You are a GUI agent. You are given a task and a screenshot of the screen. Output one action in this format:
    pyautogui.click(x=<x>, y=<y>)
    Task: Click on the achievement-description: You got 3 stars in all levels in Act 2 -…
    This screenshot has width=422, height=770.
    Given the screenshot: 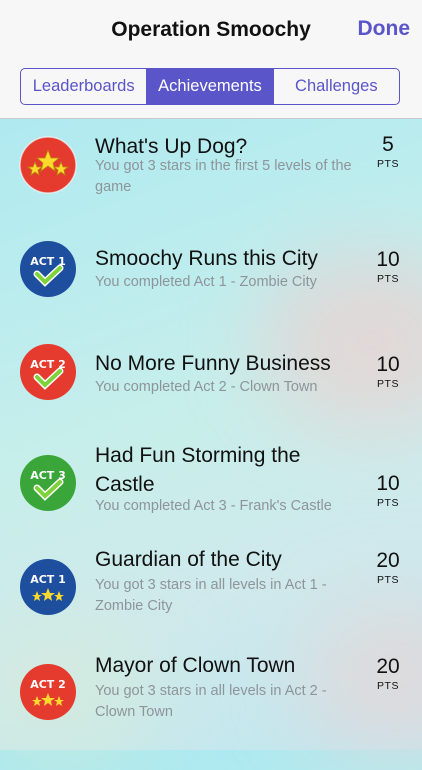 What is the action you would take?
    pyautogui.click(x=211, y=701)
    